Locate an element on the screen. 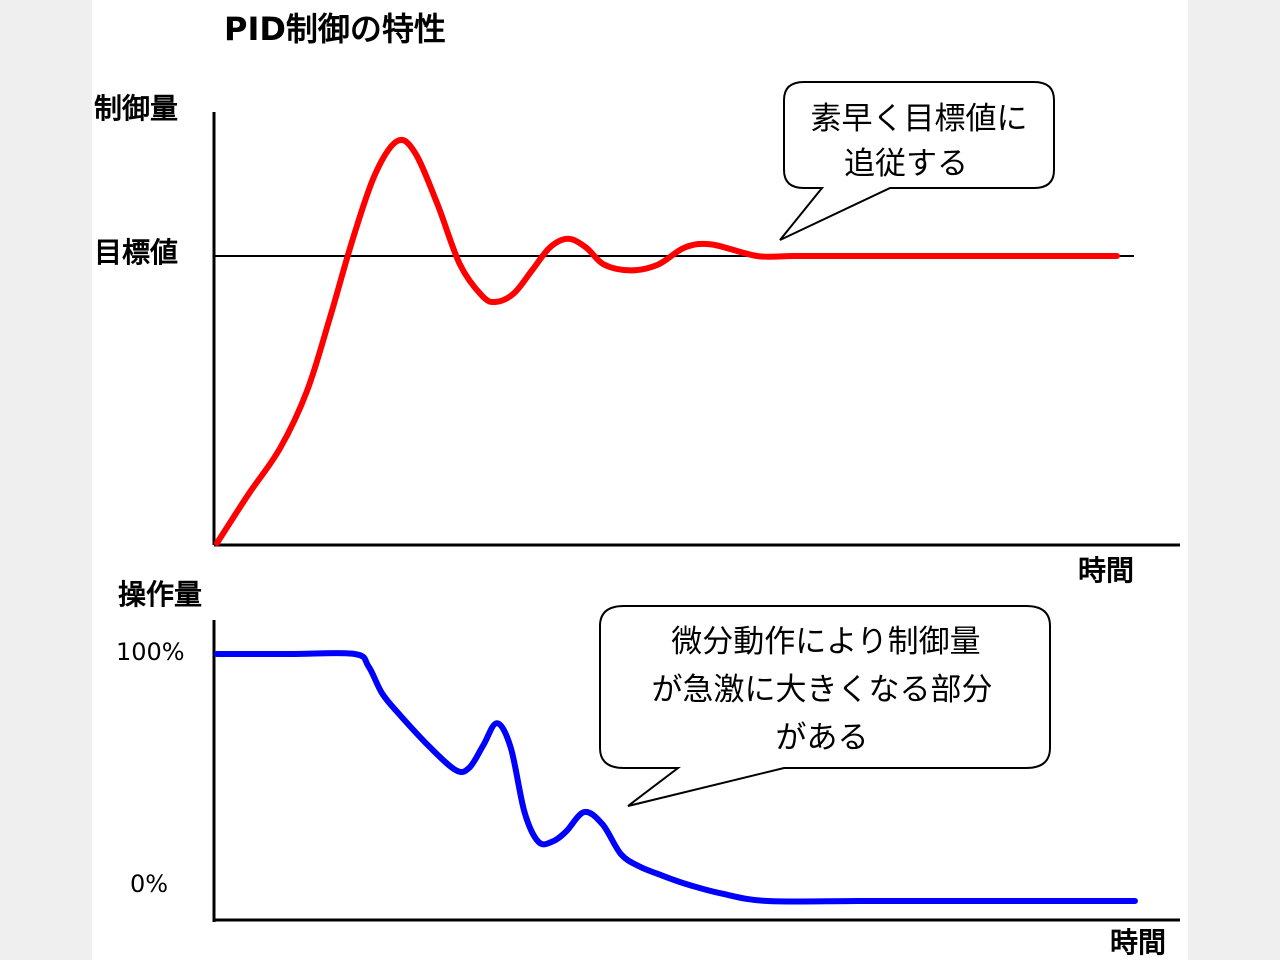 This screenshot has width=1280, height=960. tick-label-100: 100% is located at coordinates (150, 652).